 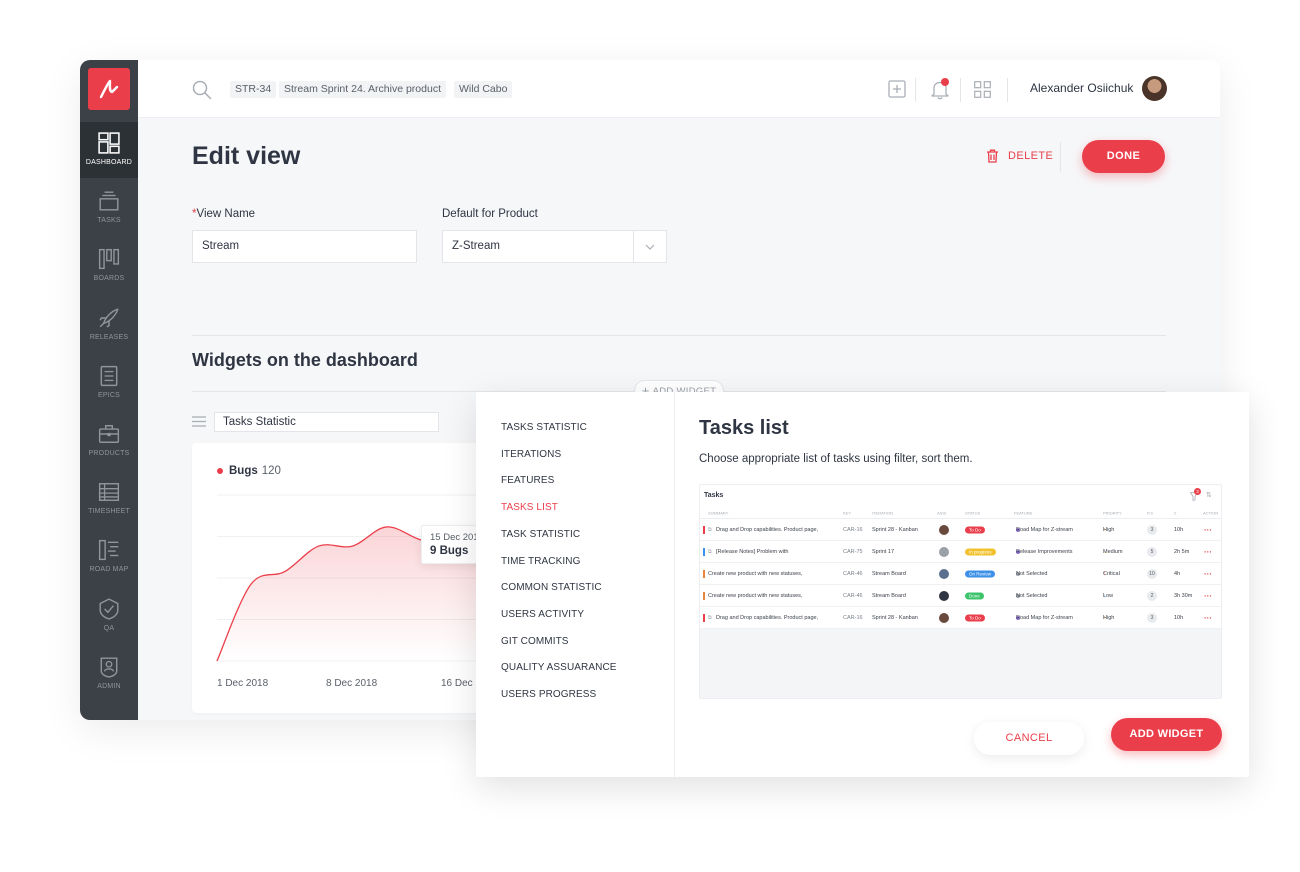 I want to click on sidebar-item-label: QA, so click(x=109, y=628).